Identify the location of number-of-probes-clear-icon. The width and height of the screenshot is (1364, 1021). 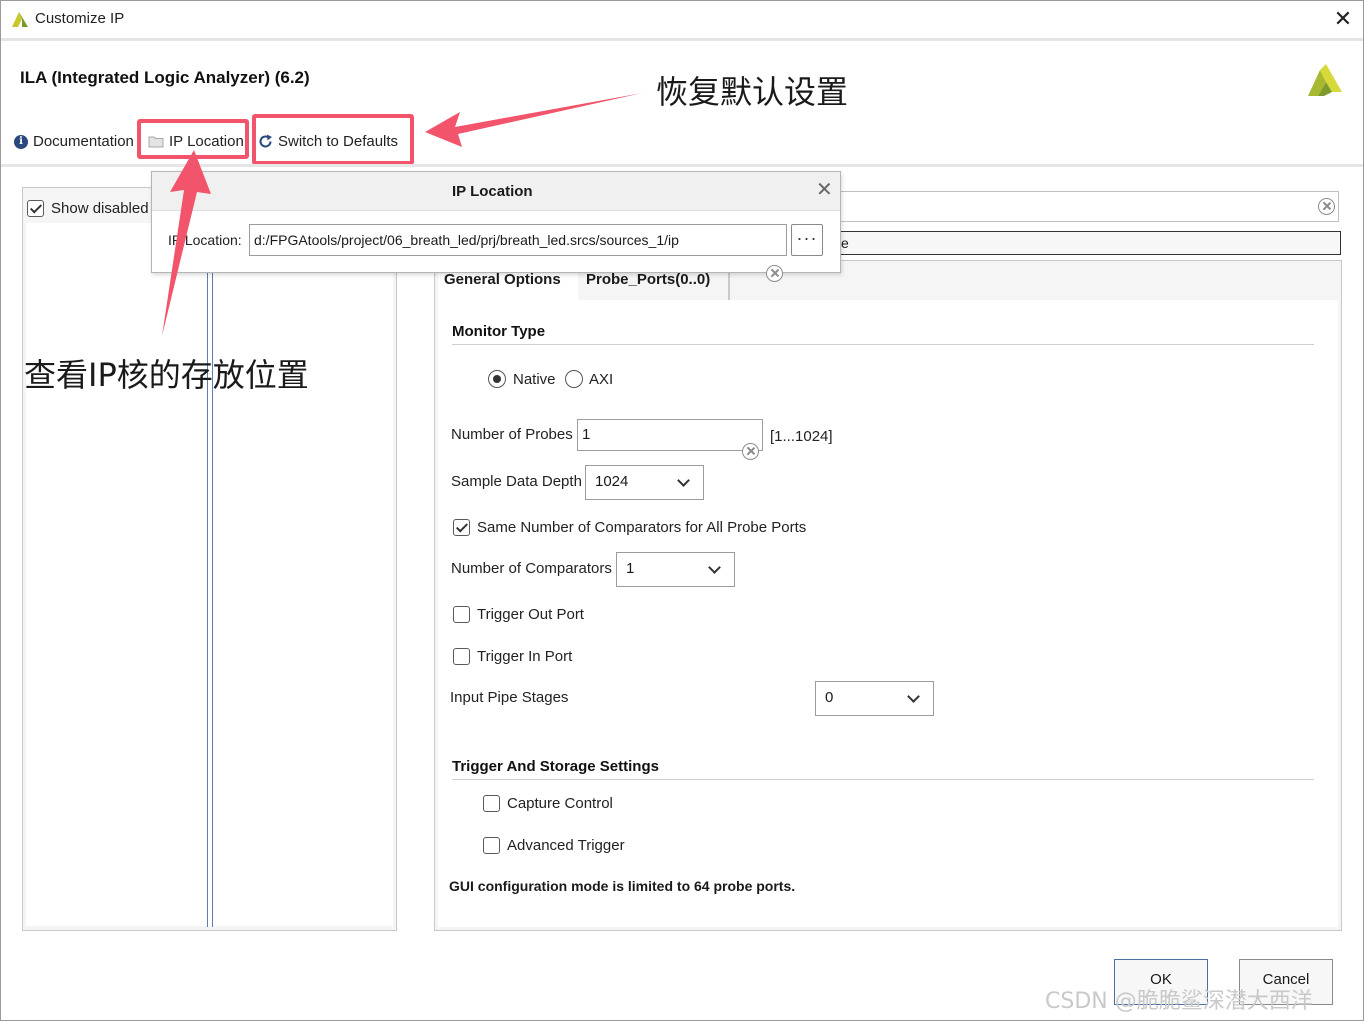
(750, 451).